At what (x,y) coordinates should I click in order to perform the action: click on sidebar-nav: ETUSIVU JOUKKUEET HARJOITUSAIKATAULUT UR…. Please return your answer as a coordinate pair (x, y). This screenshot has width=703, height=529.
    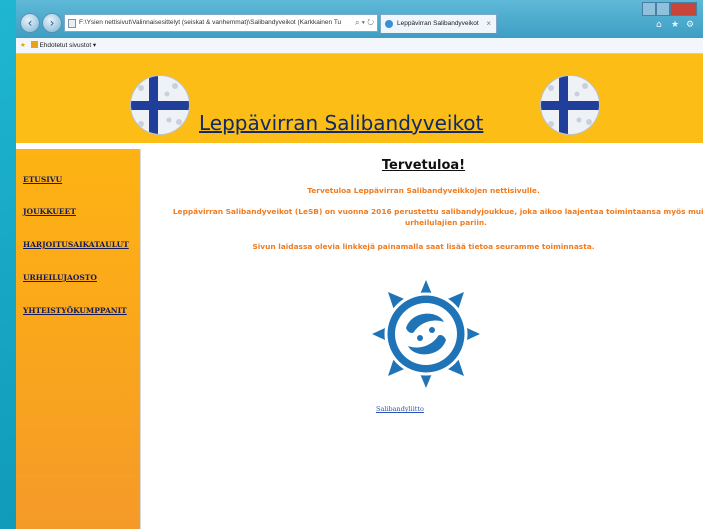
    Looking at the image, I should click on (78, 339).